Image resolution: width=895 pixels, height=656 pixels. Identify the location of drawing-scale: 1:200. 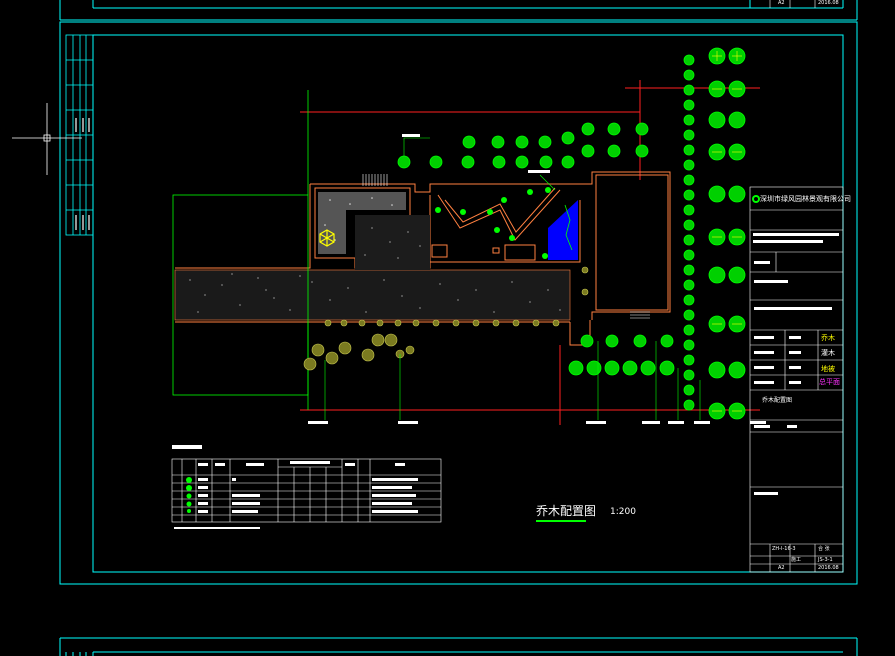
(623, 512).